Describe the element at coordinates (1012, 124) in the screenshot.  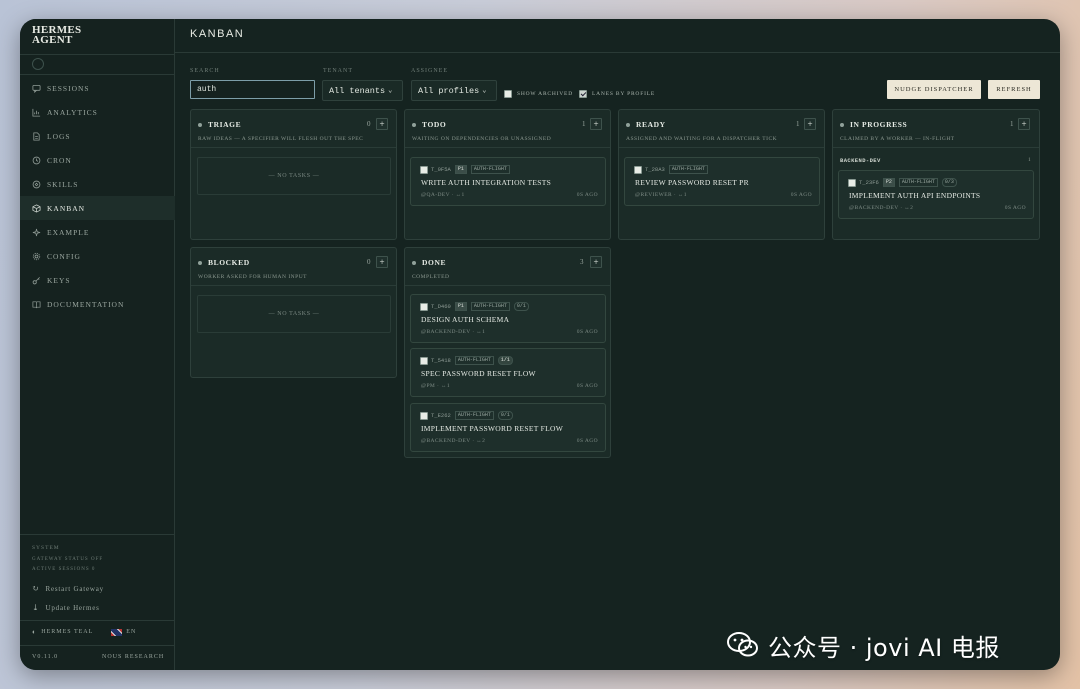
I see `column-count: 1` at that location.